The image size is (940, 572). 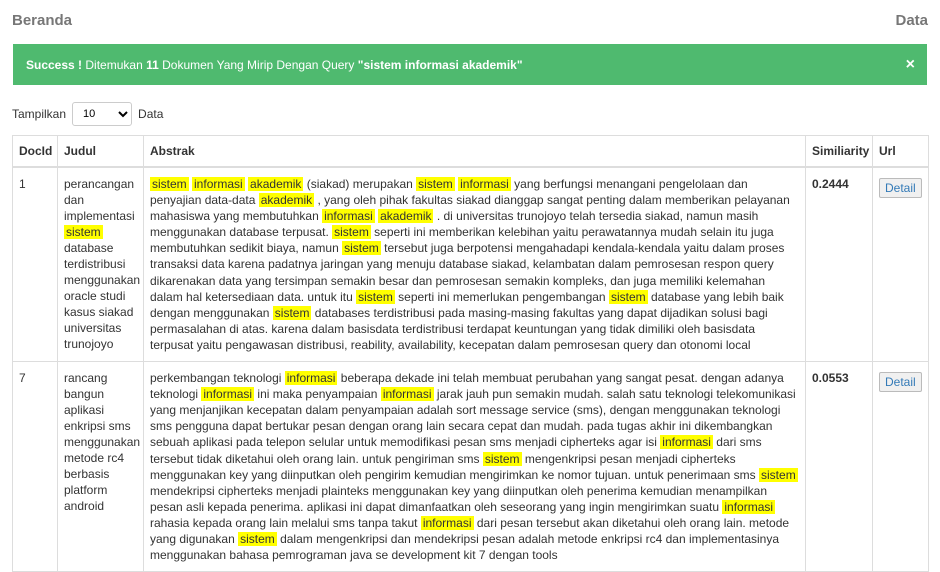 I want to click on abstrak-text: ini maka penyampaian, so click(x=317, y=394).